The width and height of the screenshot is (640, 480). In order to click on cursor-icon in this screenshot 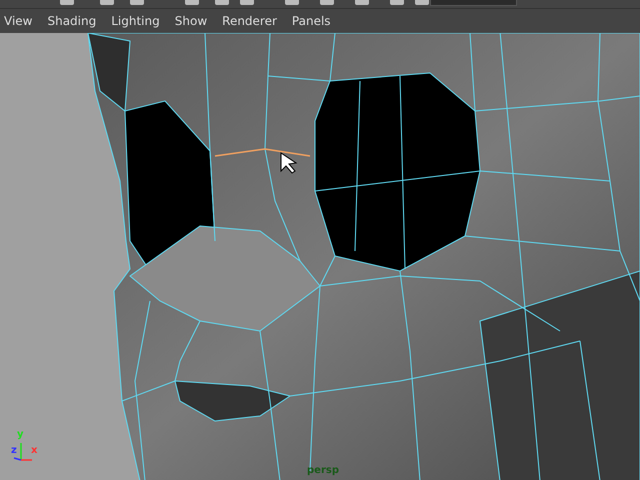, I will do `click(289, 163)`.